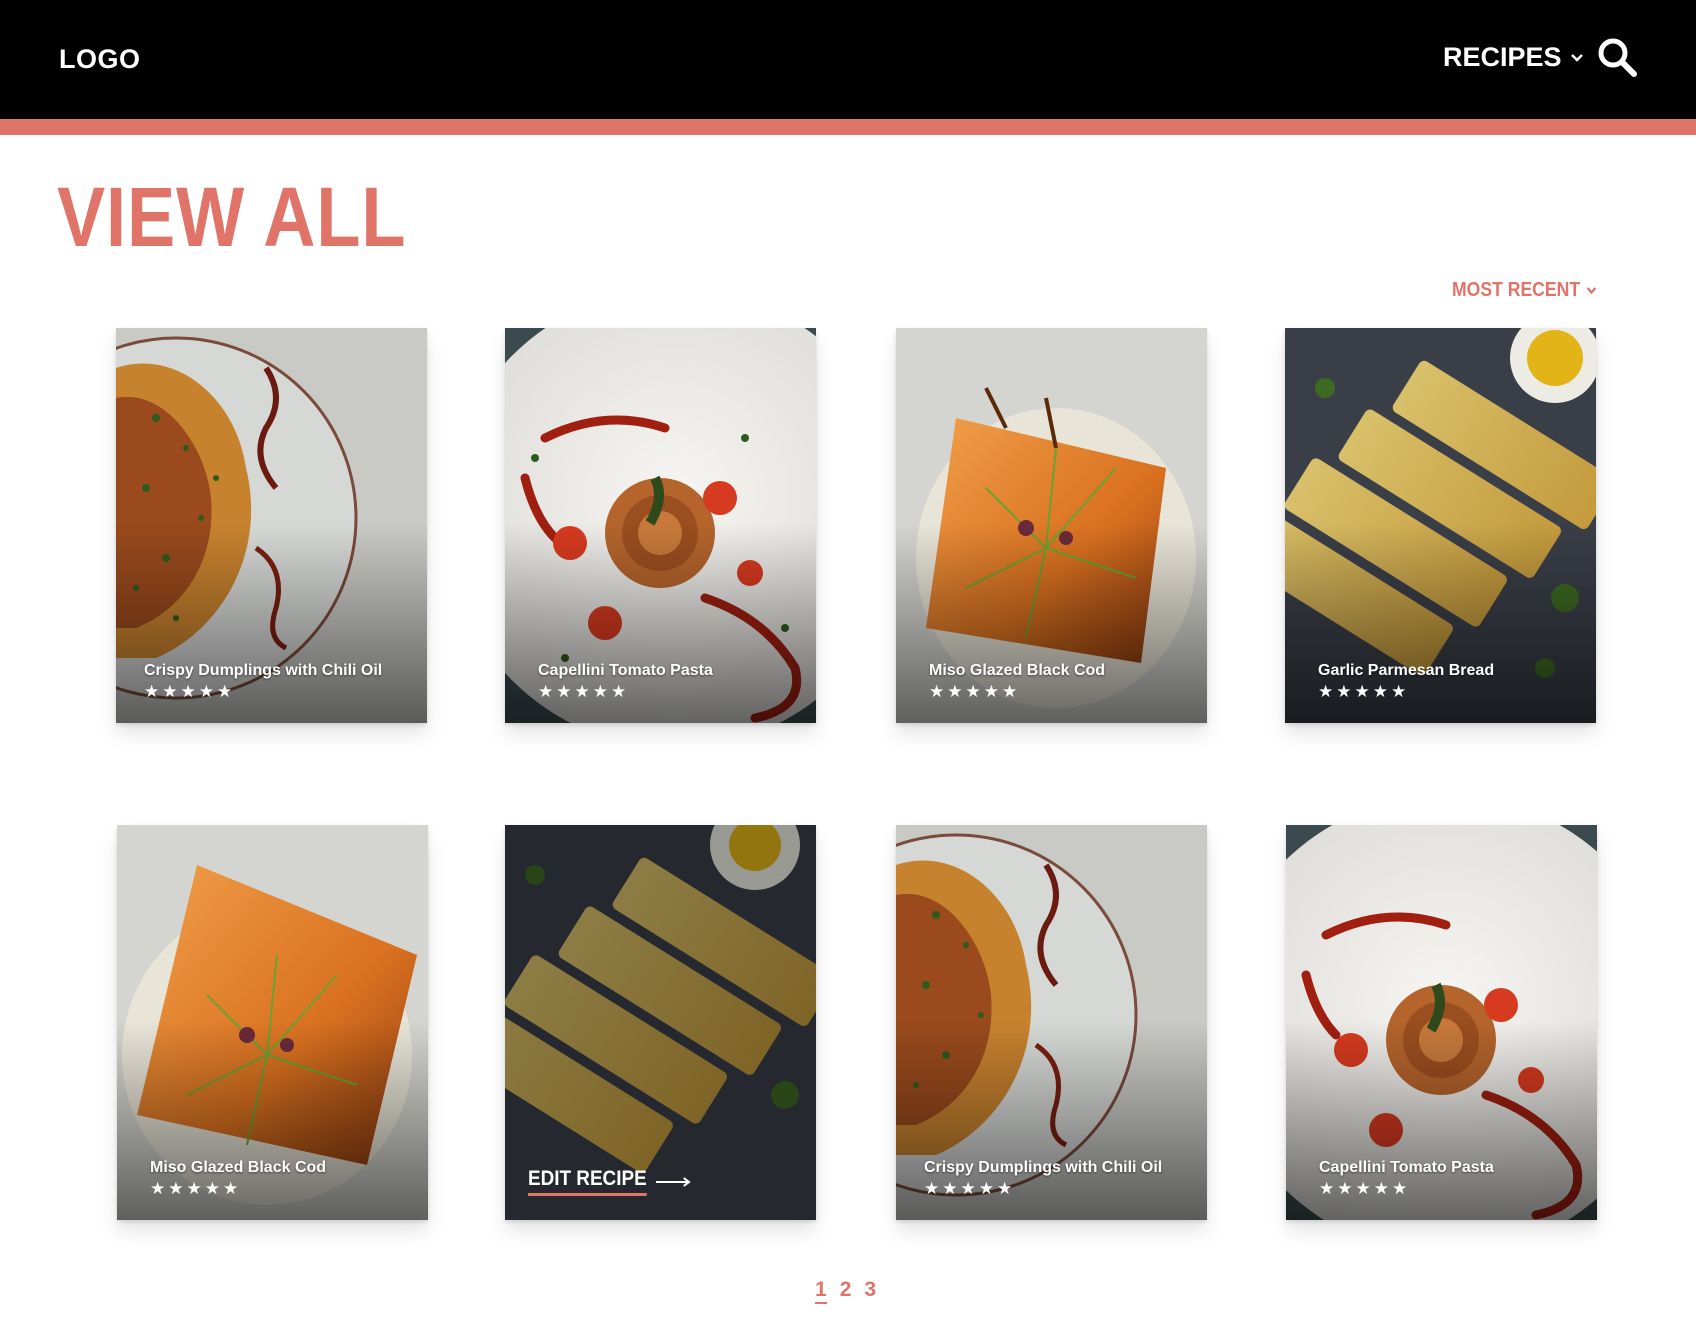 Image resolution: width=1696 pixels, height=1318 pixels. Describe the element at coordinates (848, 59) in the screenshot. I see `top-navigation-bar: LOGO RECIPES` at that location.